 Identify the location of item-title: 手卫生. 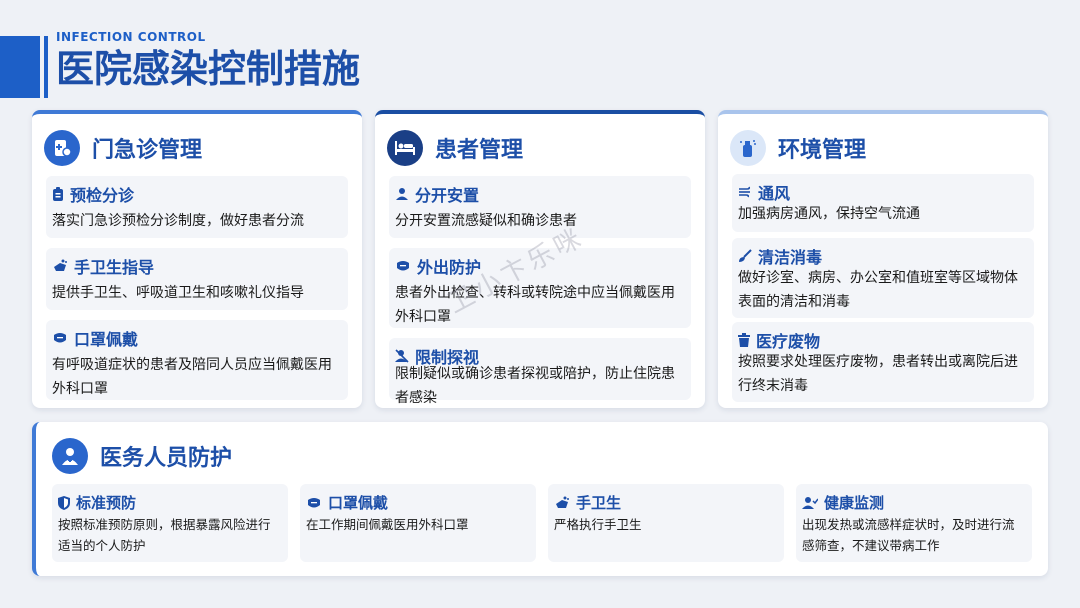
(599, 503).